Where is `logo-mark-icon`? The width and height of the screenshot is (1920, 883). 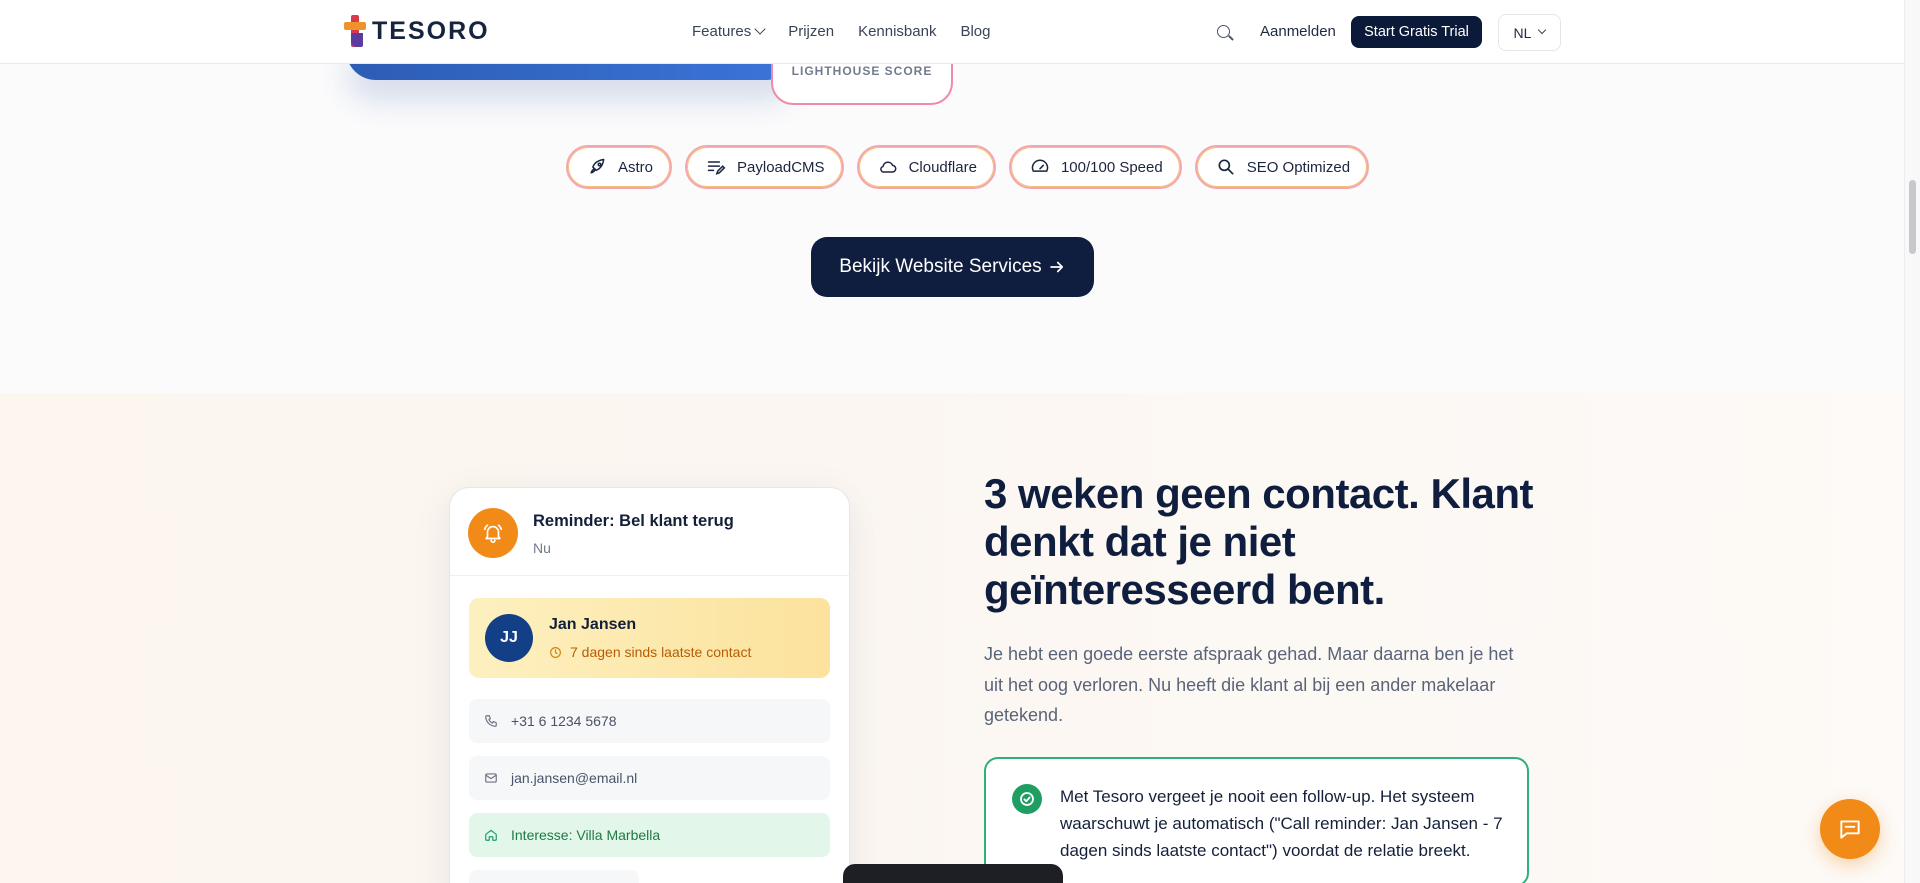 logo-mark-icon is located at coordinates (355, 31).